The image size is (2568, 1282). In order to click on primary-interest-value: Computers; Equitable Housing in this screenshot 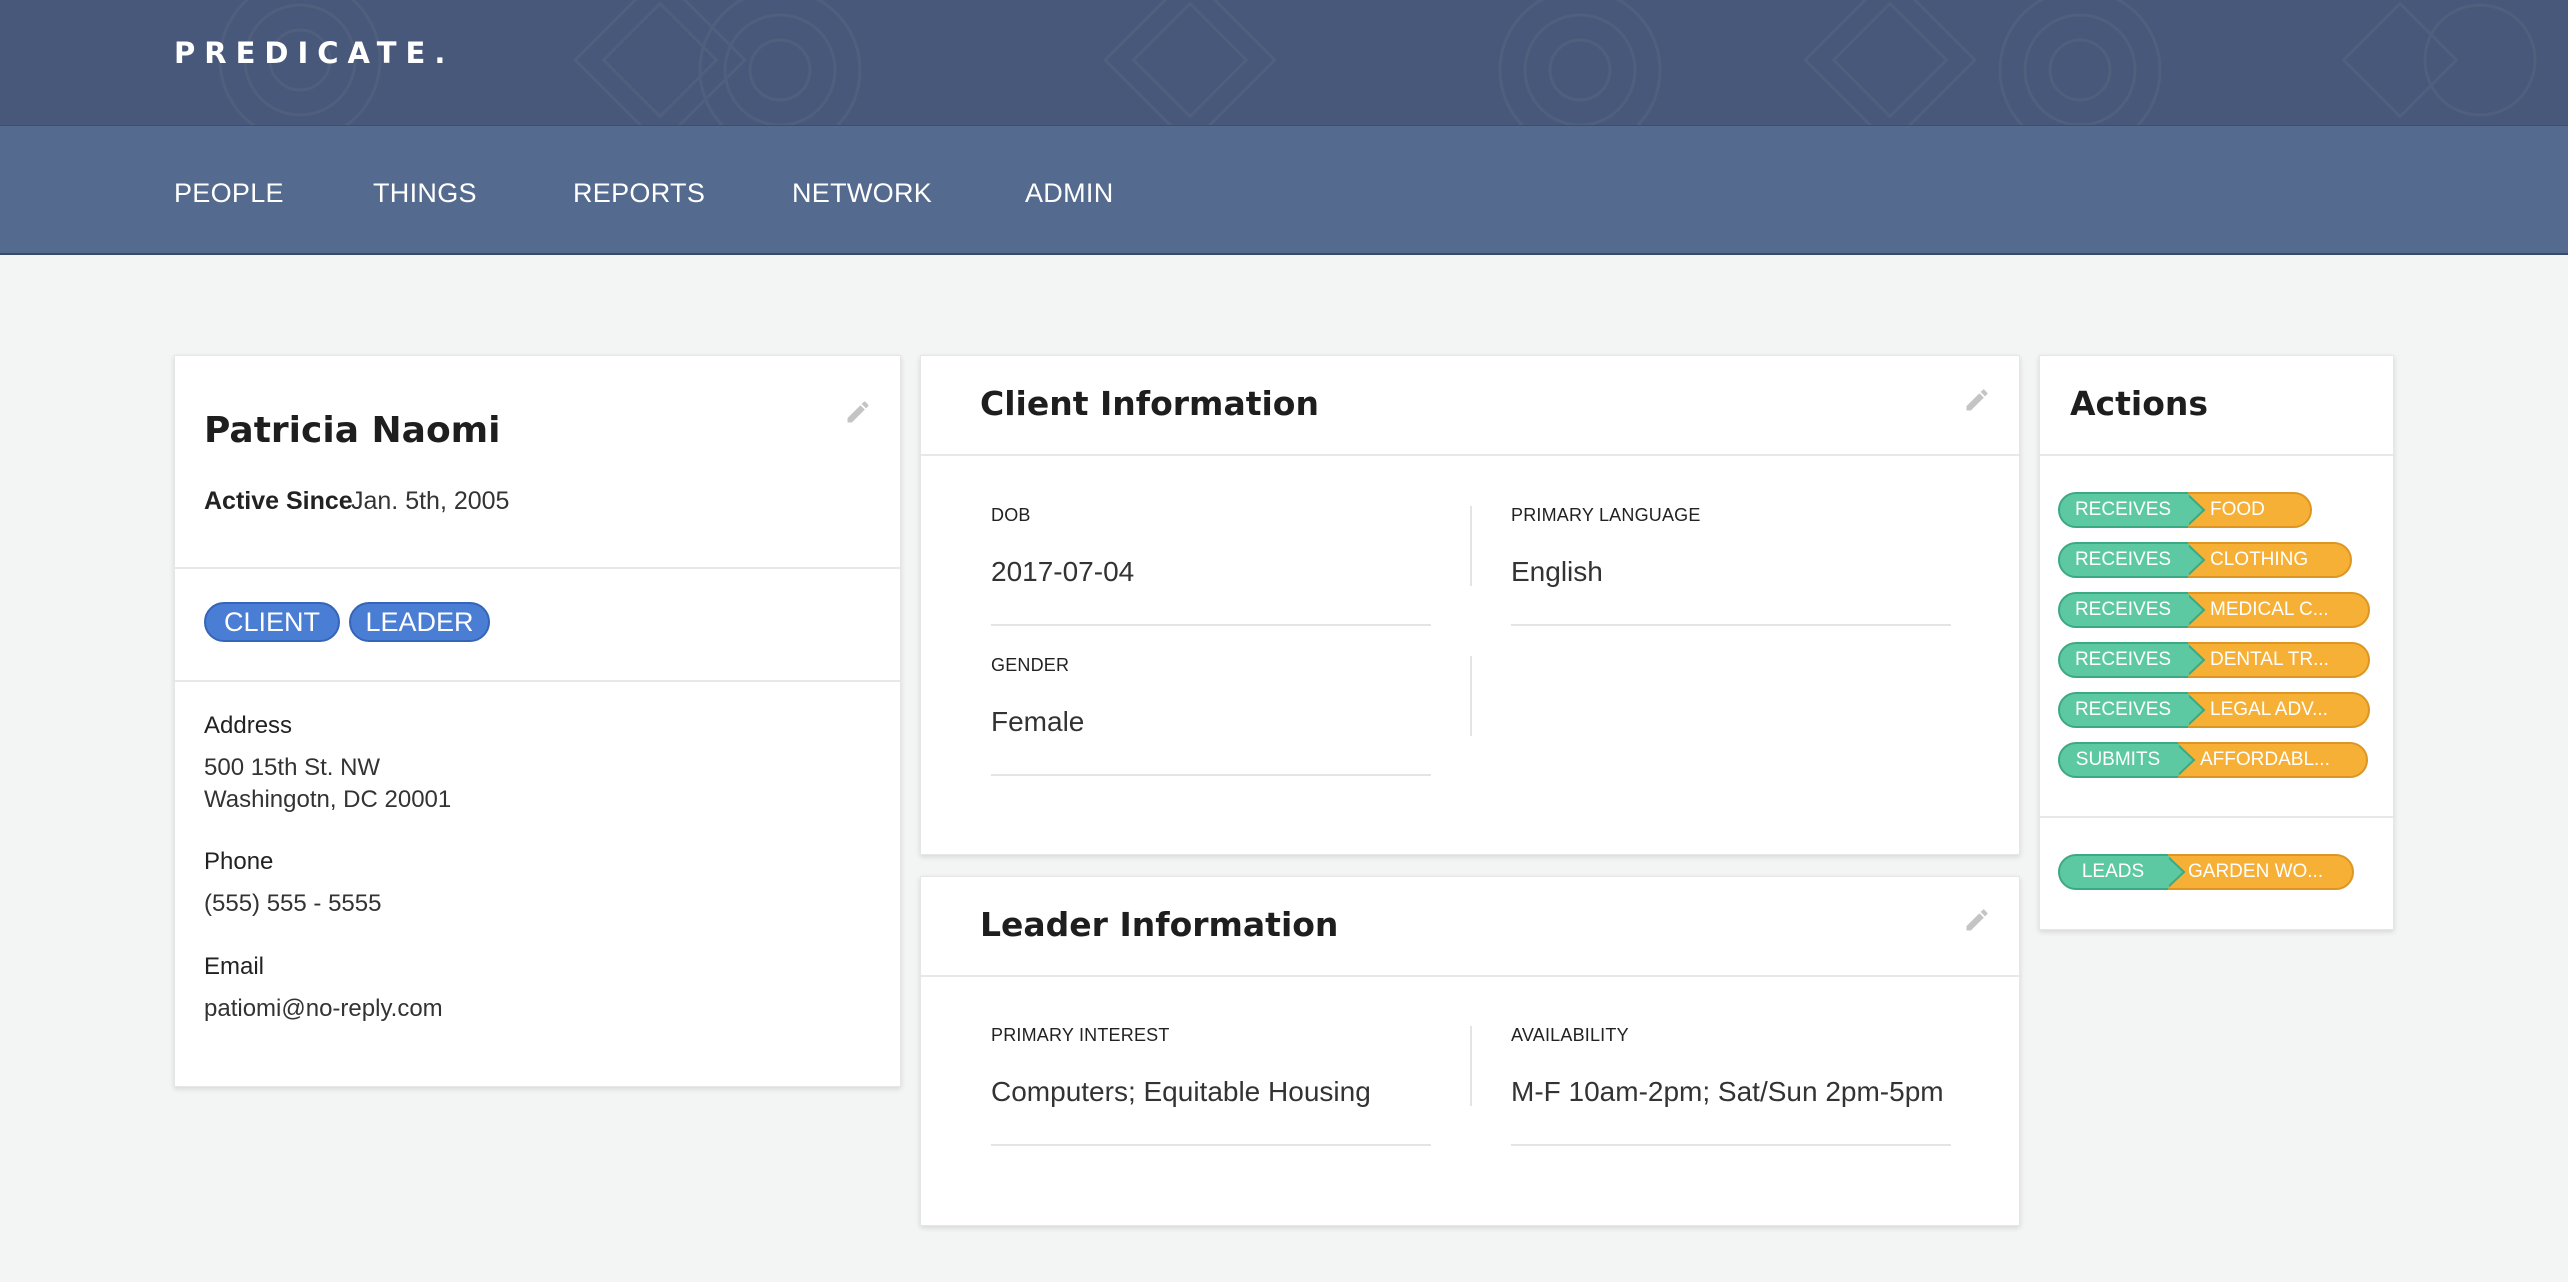, I will do `click(1181, 1091)`.